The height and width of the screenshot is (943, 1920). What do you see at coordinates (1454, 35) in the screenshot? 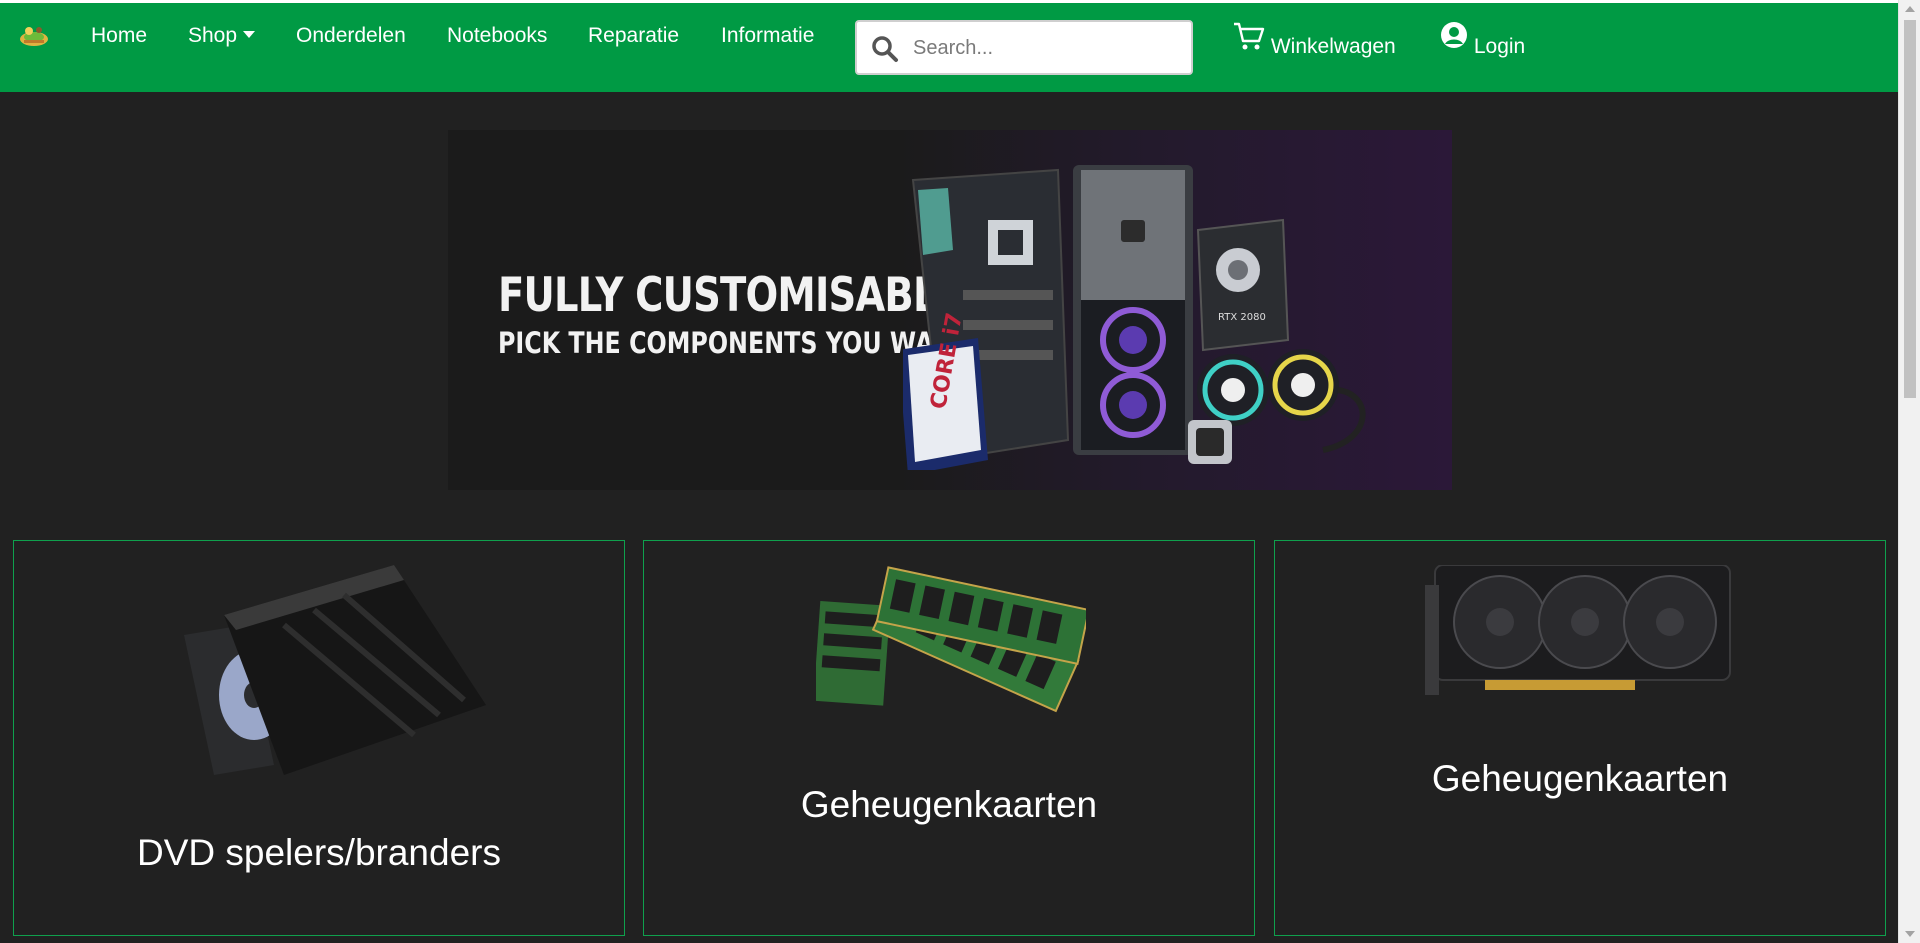
I see `user-circle-icon` at bounding box center [1454, 35].